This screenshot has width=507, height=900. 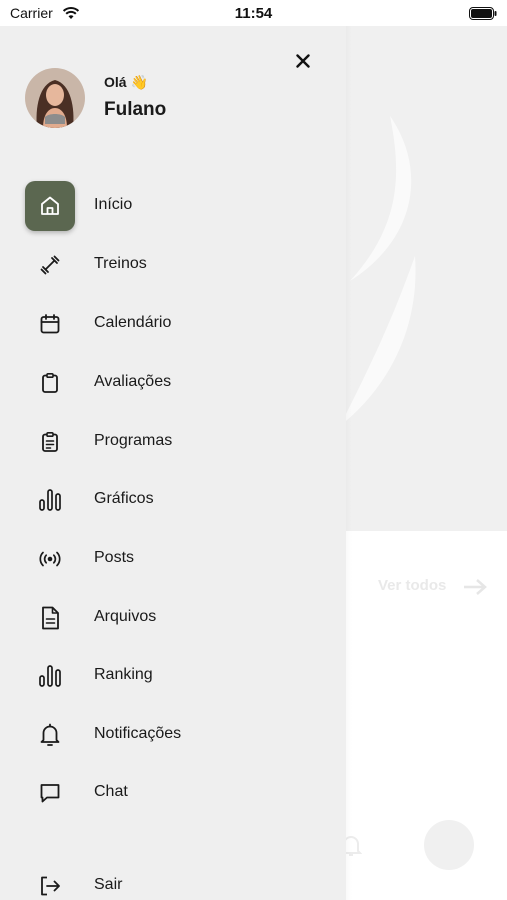 I want to click on menu-item-label: Treinos, so click(x=120, y=263).